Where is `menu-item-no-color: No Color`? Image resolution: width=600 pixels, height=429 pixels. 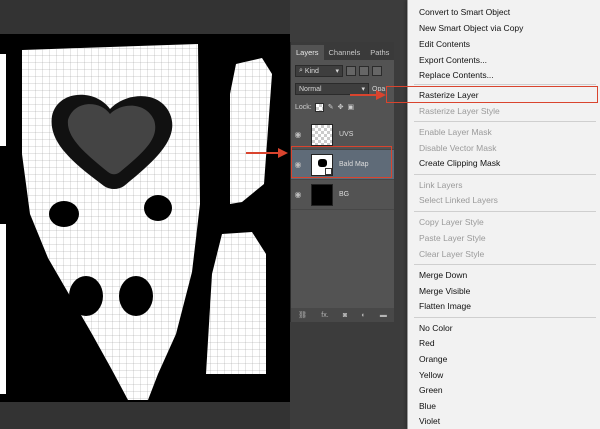 menu-item-no-color: No Color is located at coordinates (504, 328).